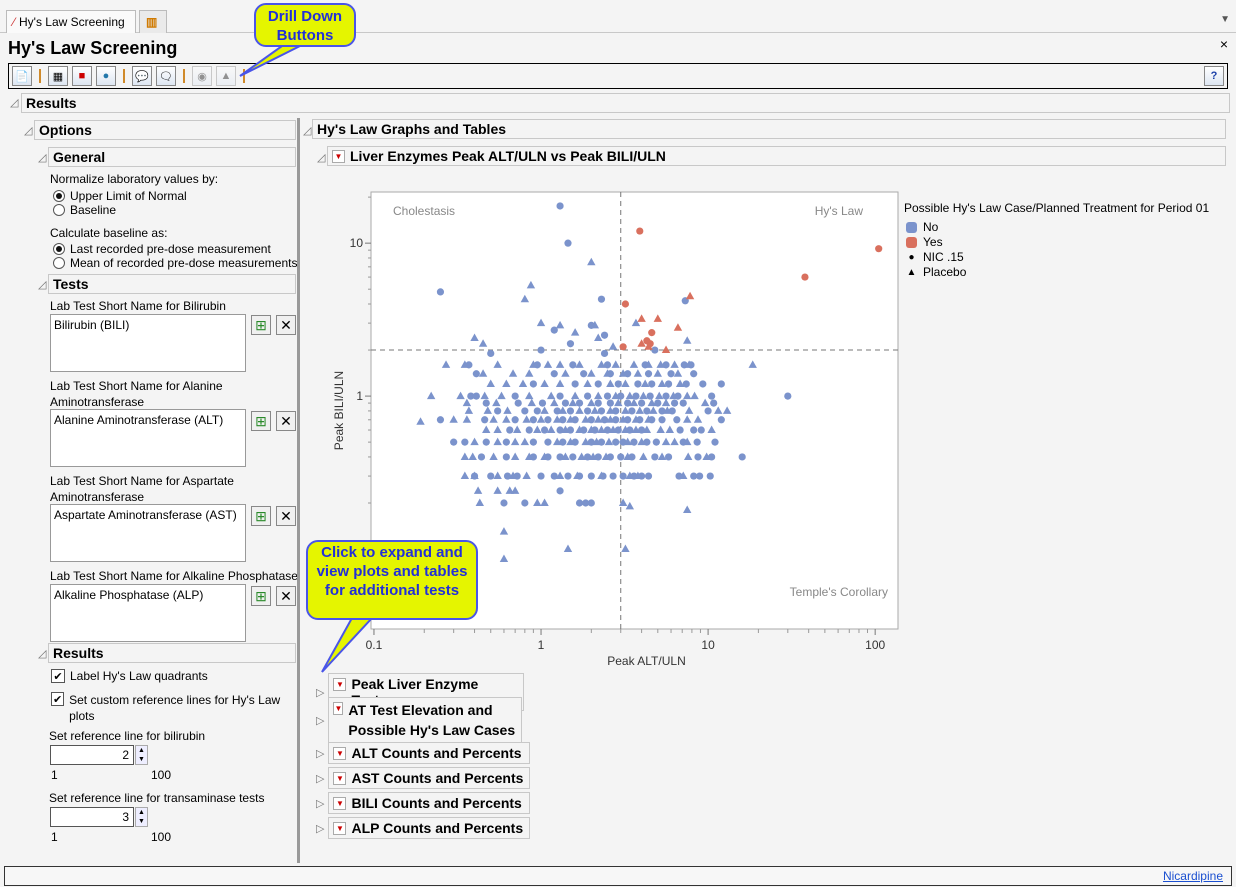 This screenshot has width=1236, height=887. Describe the element at coordinates (423, 778) in the screenshot. I see `section-ast: ▷ ▼ AST Counts and Percents` at that location.